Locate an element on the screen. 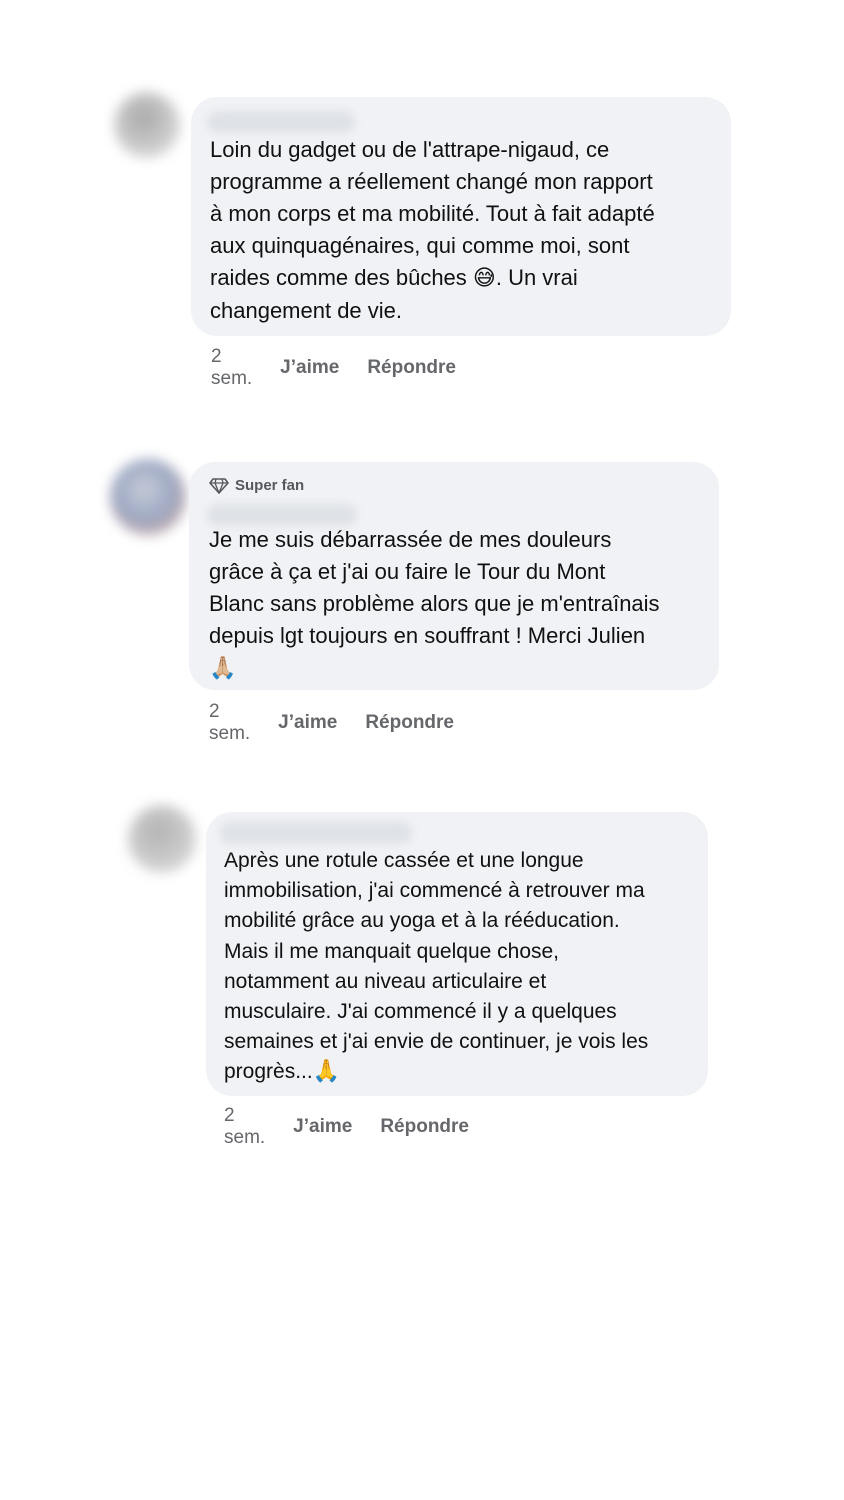  folded-hands-emoji: 🙏🏼 is located at coordinates (223, 668).